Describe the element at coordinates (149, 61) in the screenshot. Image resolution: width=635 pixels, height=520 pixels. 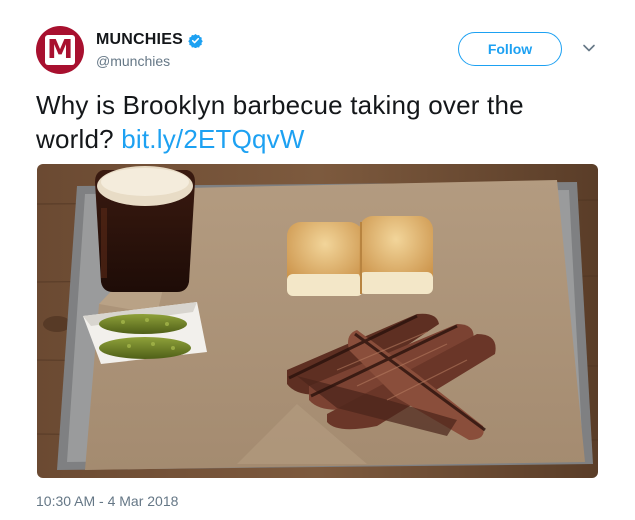
I see `user-handle: @munchies` at that location.